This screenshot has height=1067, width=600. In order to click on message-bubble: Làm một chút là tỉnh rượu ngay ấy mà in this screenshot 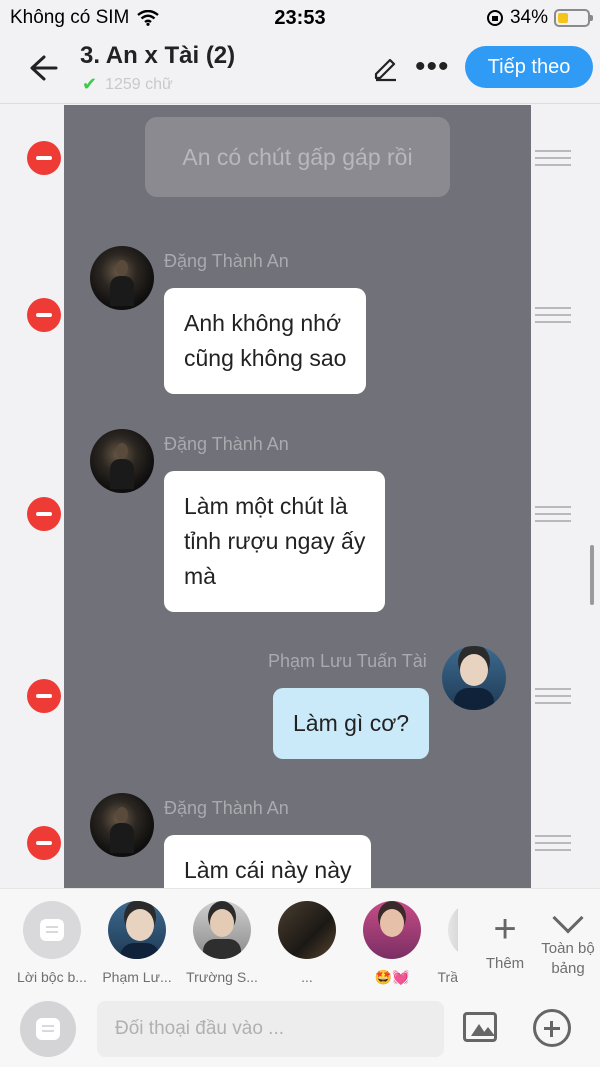, I will do `click(275, 541)`.